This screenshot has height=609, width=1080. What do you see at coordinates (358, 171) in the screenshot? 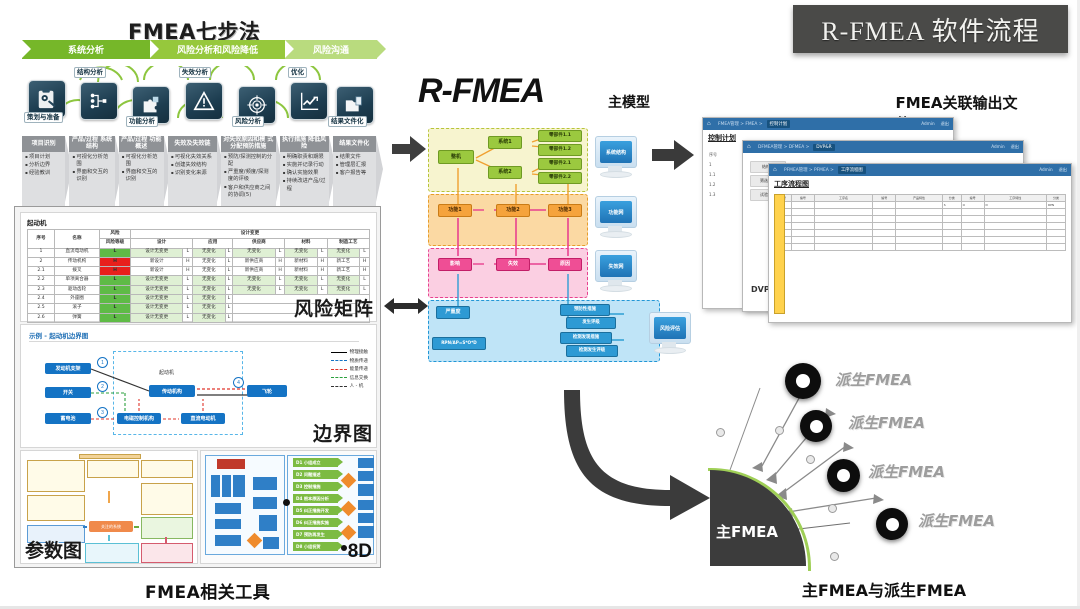
I see `detail-card-7: 结果文件化 结果文件 管理层汇报 客户报告等` at bounding box center [358, 171].